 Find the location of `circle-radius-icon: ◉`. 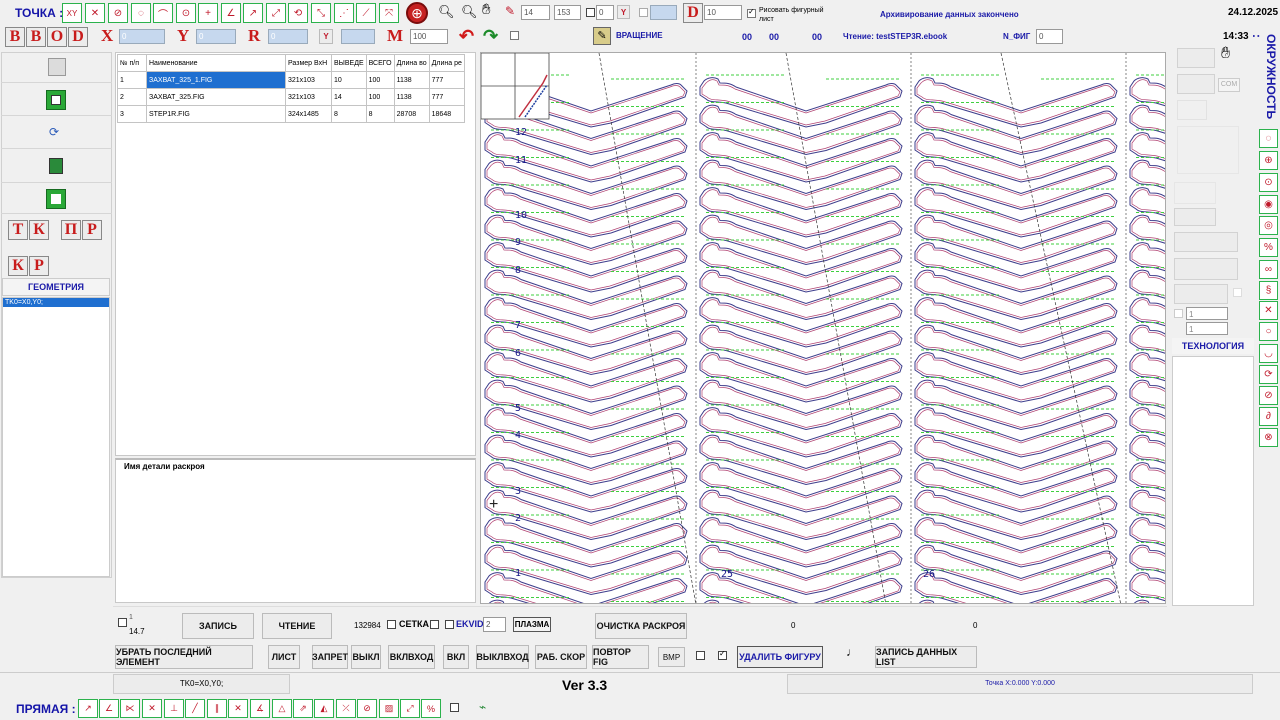

circle-radius-icon: ◉ is located at coordinates (1268, 204).